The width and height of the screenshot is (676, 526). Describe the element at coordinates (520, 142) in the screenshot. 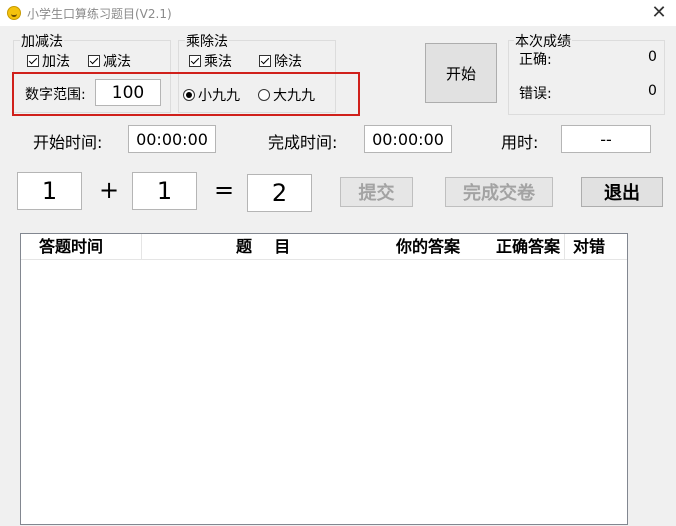

I see `used-time-label: 用时:` at that location.